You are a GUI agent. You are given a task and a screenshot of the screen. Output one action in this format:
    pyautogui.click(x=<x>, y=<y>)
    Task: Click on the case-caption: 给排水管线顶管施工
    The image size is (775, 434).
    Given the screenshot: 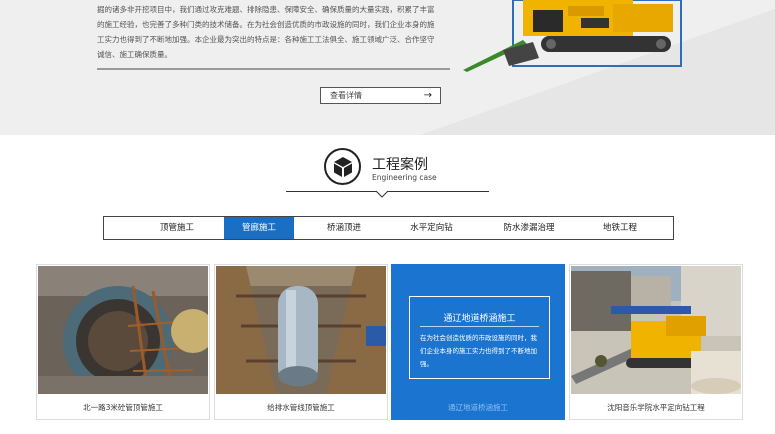 What is the action you would take?
    pyautogui.click(x=301, y=407)
    